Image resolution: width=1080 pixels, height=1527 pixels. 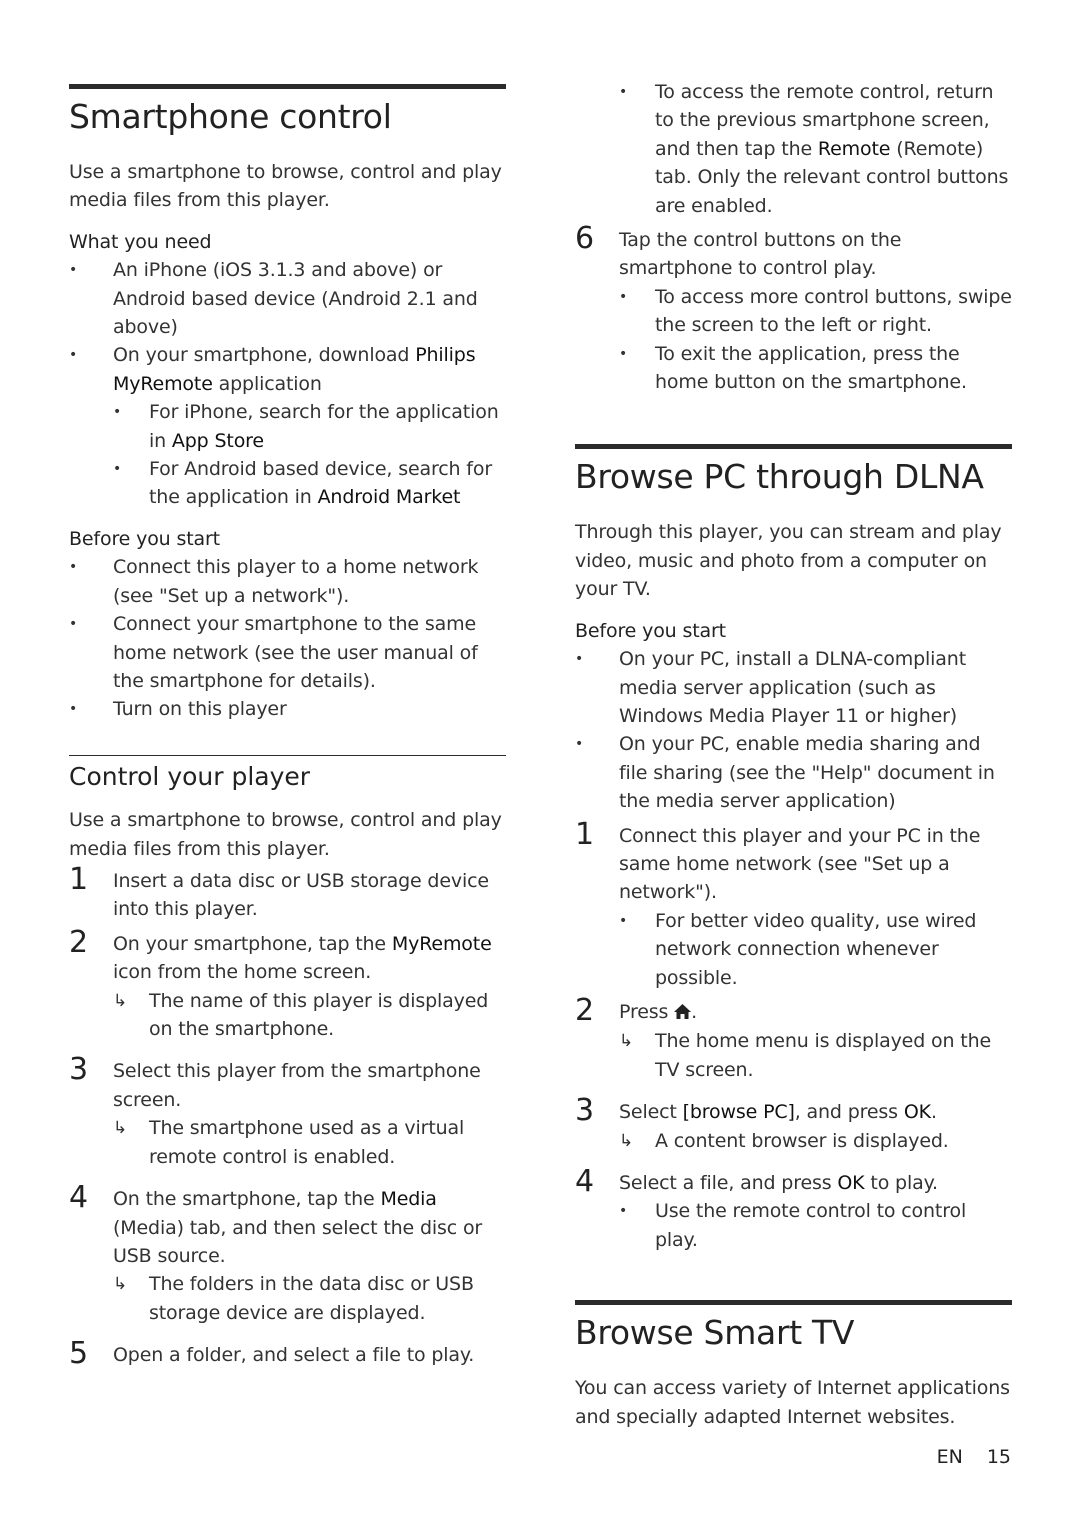 I want to click on page-footer: EN 15, so click(x=962, y=1457).